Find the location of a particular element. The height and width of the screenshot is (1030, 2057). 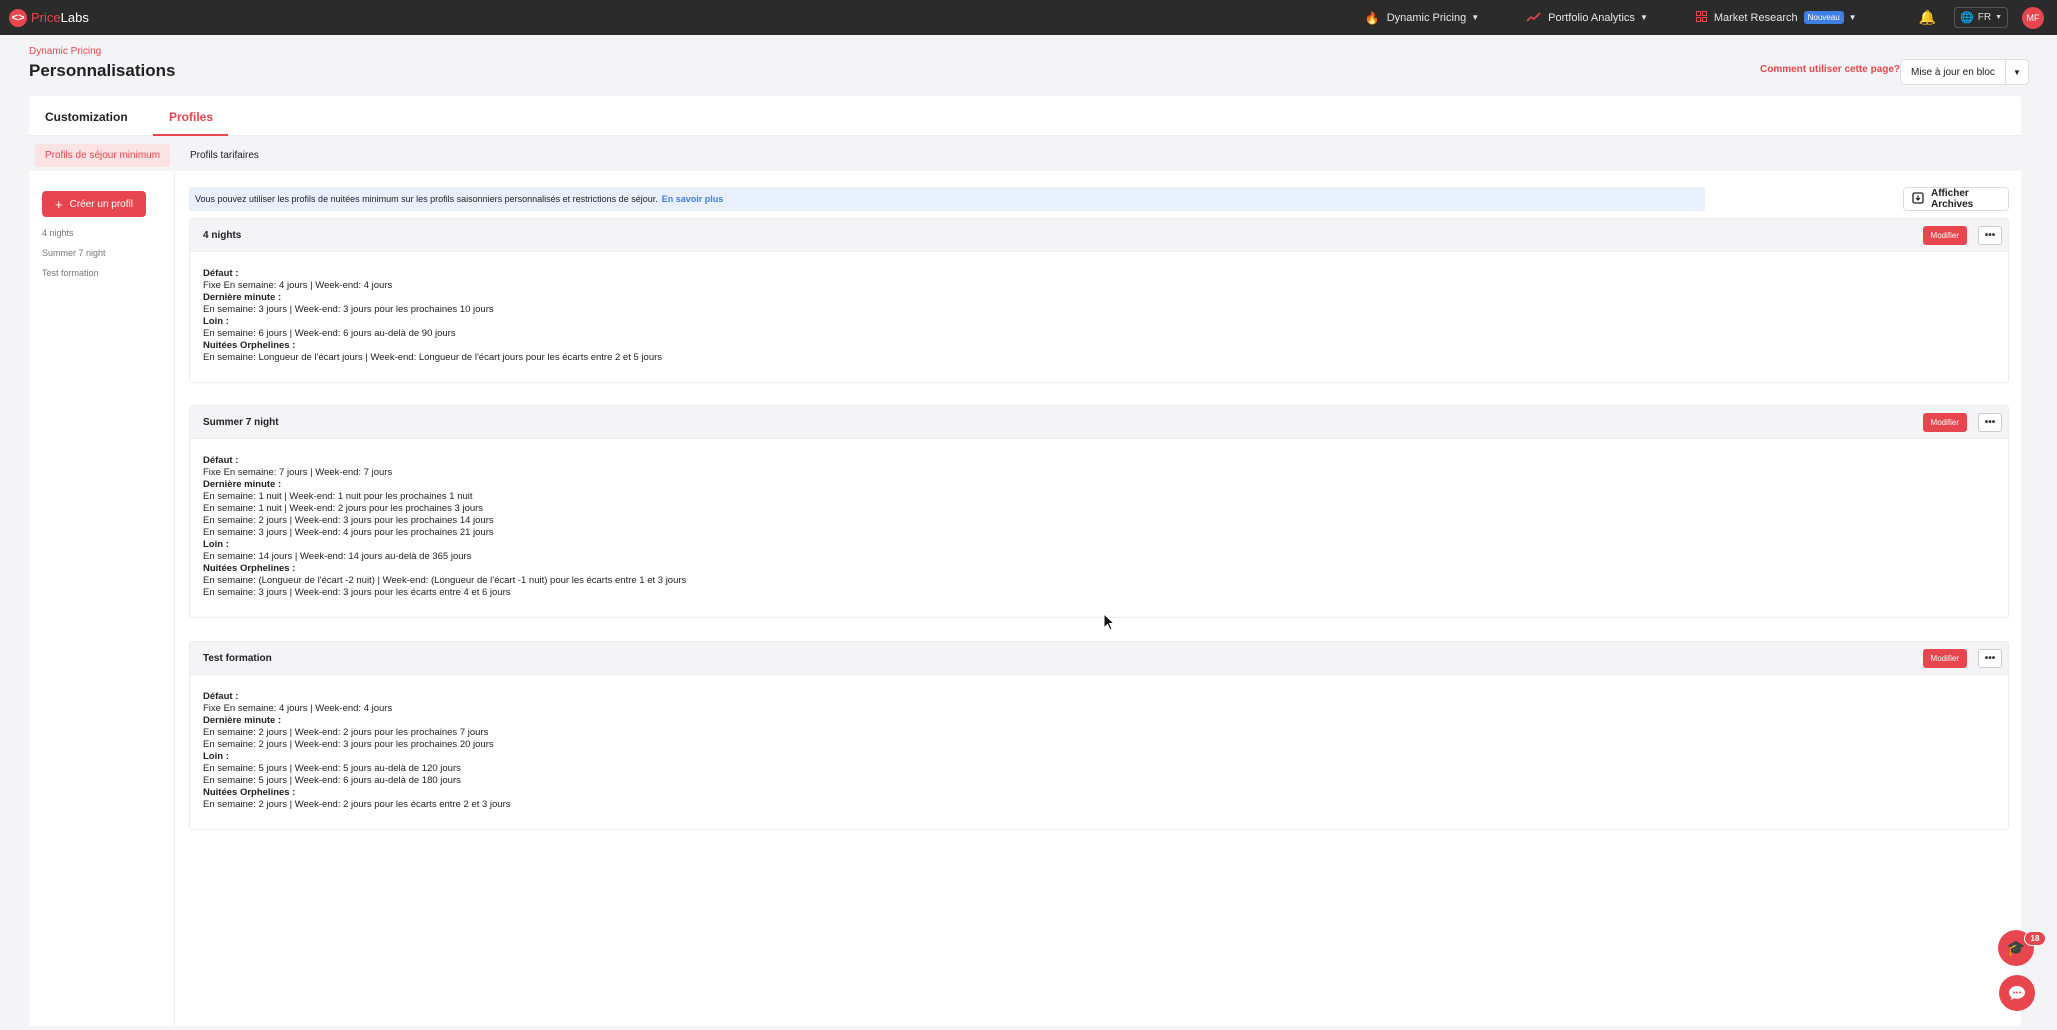

sidebar-item-test-formation: Test formation is located at coordinates (70, 273).